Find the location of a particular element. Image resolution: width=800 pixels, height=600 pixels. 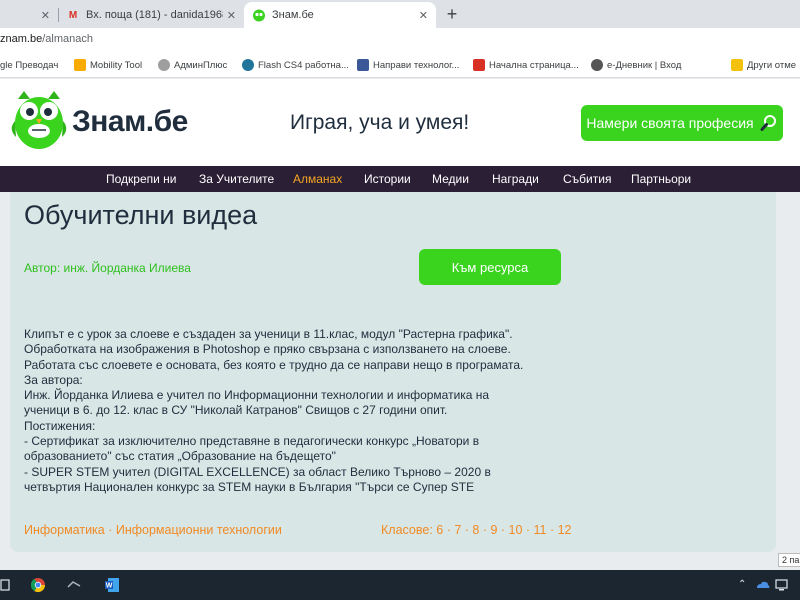

nav-item-stories: Истории is located at coordinates (387, 179).